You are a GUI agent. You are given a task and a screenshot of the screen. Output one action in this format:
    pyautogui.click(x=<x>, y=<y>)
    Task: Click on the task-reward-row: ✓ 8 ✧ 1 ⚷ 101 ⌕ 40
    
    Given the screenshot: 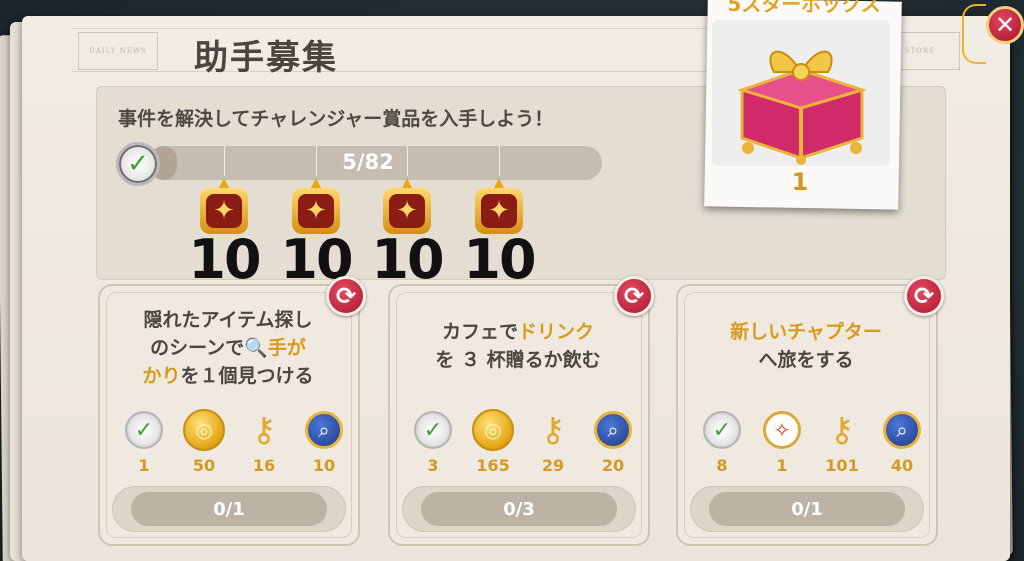 What is the action you would take?
    pyautogui.click(x=812, y=441)
    